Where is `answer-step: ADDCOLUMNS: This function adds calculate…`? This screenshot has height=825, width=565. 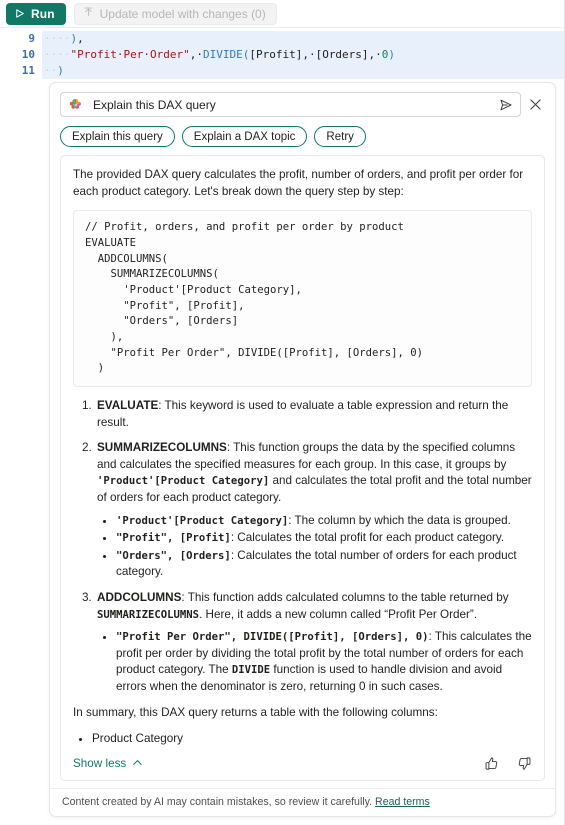
answer-step: ADDCOLUMNS: This function adds calculate… is located at coordinates (313, 643).